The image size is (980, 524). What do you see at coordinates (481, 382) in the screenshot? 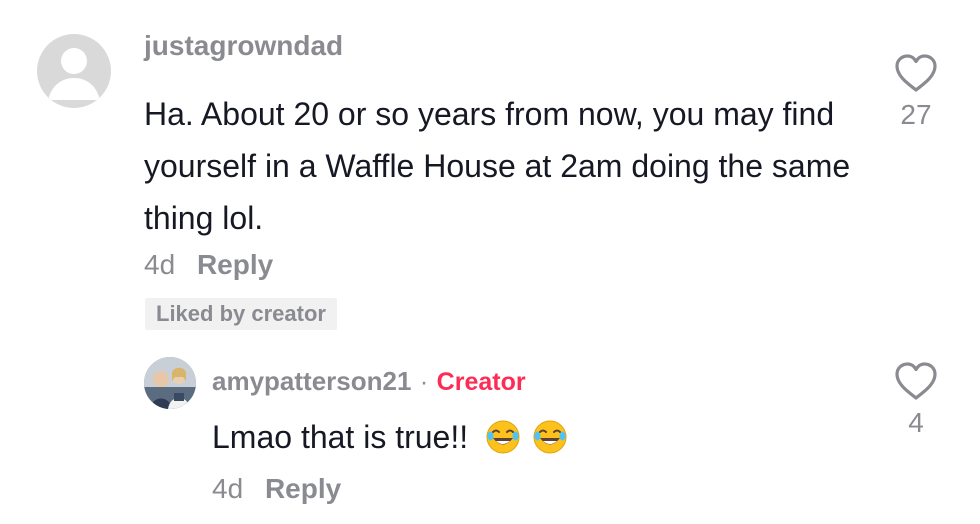
I see `creator-tag: Creator` at bounding box center [481, 382].